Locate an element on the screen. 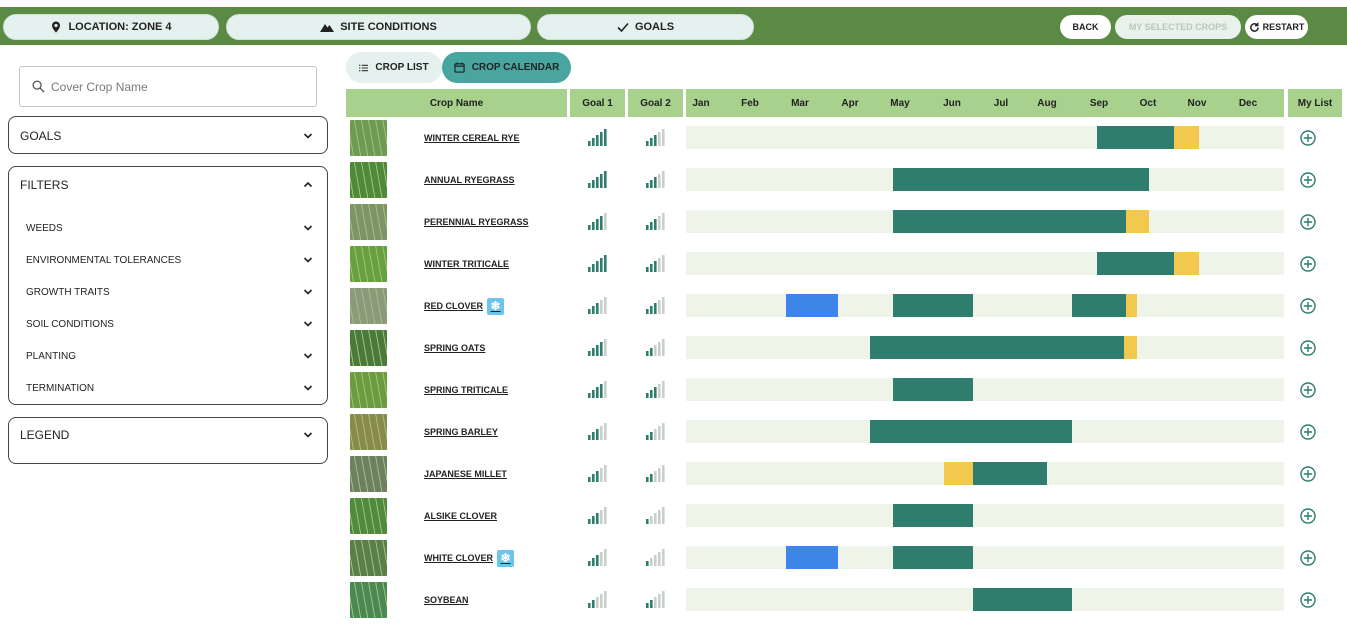 Image resolution: width=1347 pixels, height=624 pixels. filter-environmental-tolerances: ENVIRONMENTAL TOLERANCES is located at coordinates (168, 260).